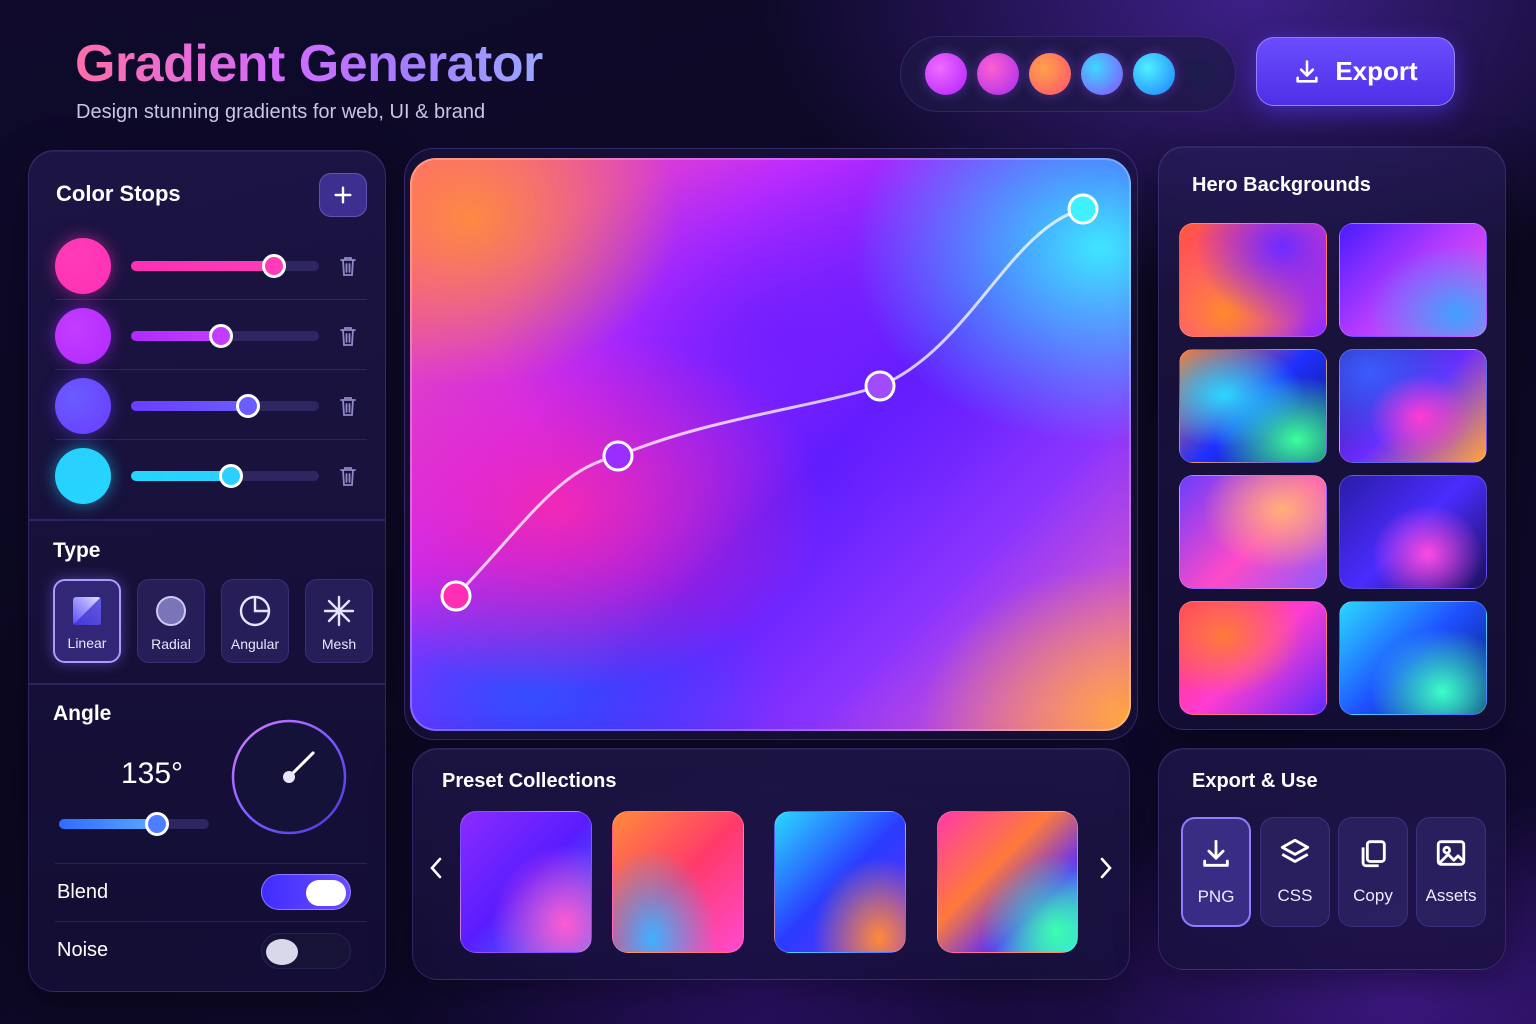 The width and height of the screenshot is (1536, 1024). I want to click on angle-title: Angle, so click(82, 713).